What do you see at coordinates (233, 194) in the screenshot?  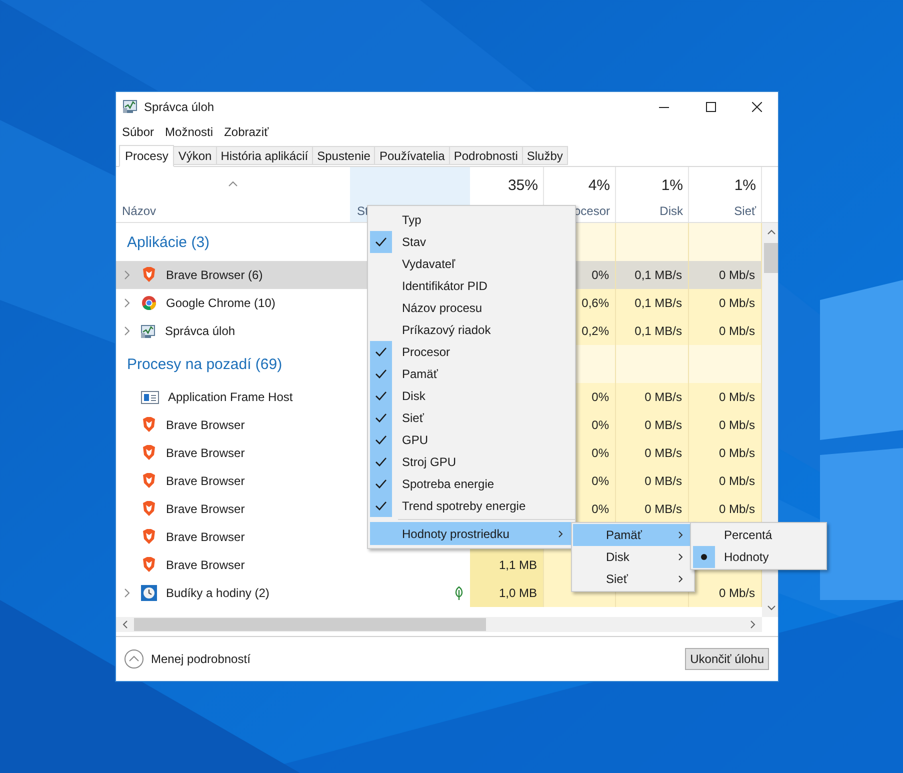 I see `column-header: Názov` at bounding box center [233, 194].